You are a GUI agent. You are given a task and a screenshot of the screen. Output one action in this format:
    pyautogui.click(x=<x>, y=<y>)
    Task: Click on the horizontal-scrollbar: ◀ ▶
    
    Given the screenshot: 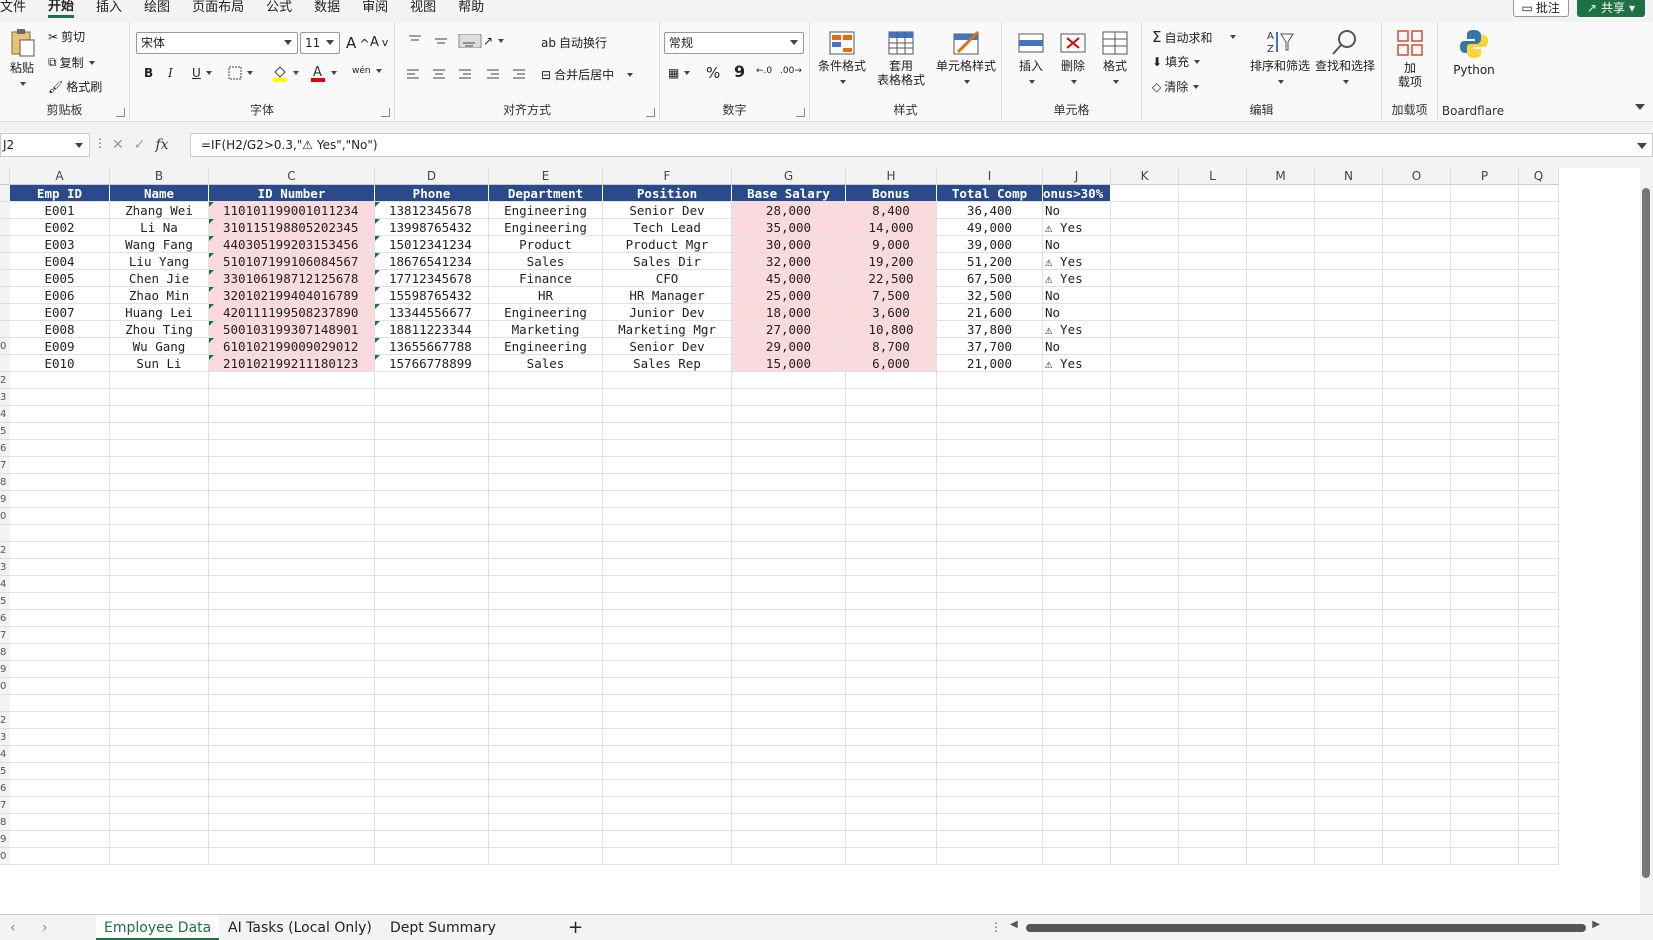 What is the action you would take?
    pyautogui.click(x=1305, y=926)
    